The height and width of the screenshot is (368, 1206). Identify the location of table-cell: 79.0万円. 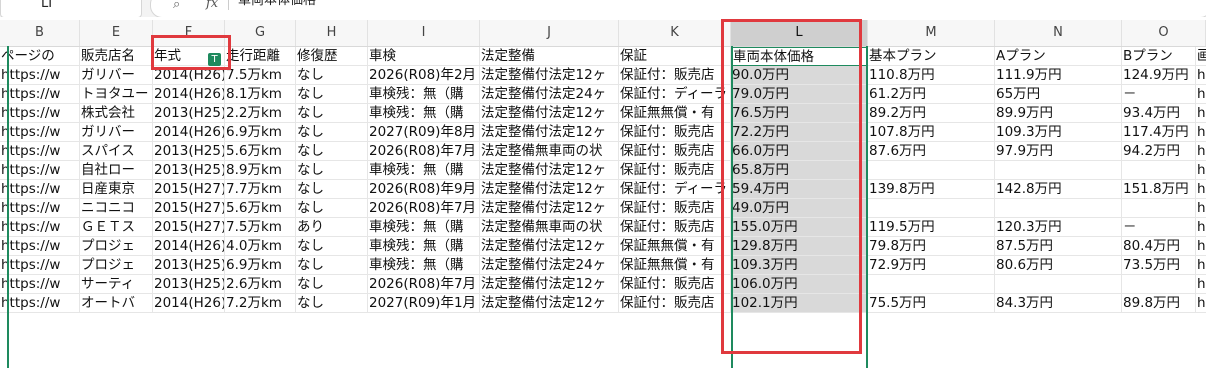
(799, 94).